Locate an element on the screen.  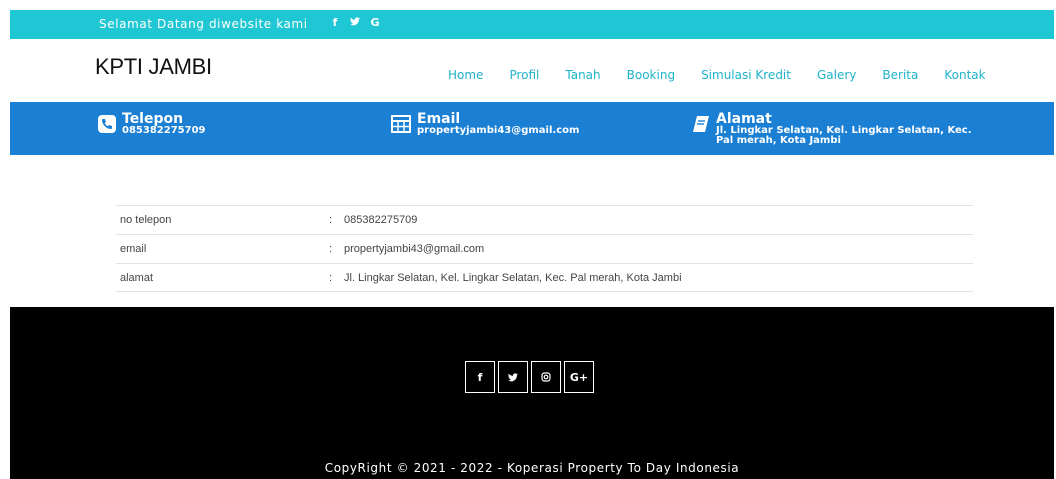
email-info: Email propertyjambi43@gmail.com is located at coordinates (485, 124).